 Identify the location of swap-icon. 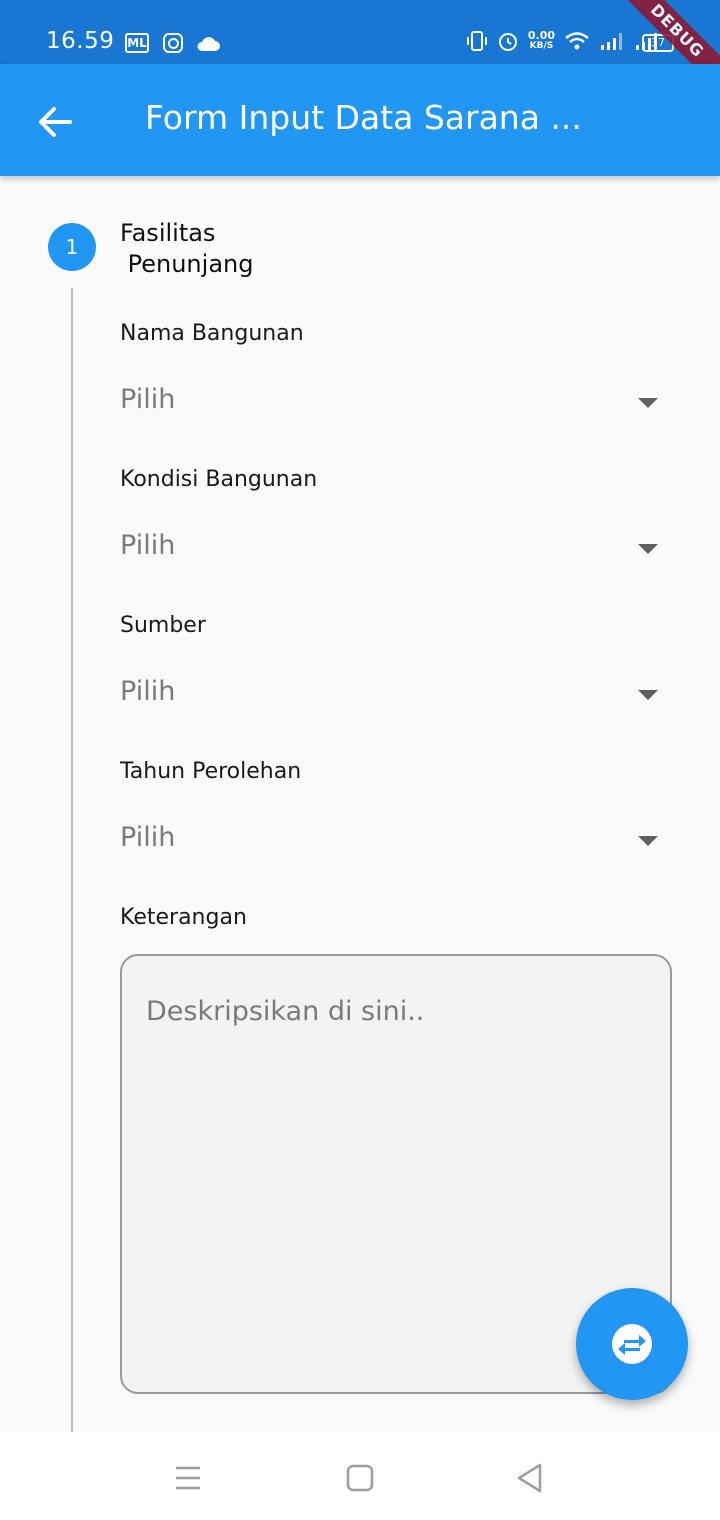
(632, 1345).